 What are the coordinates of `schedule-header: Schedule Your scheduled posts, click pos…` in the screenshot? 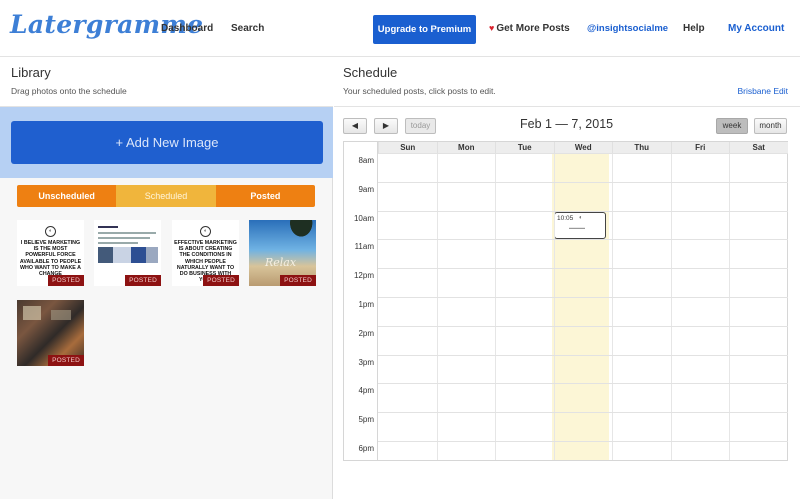 It's located at (567, 82).